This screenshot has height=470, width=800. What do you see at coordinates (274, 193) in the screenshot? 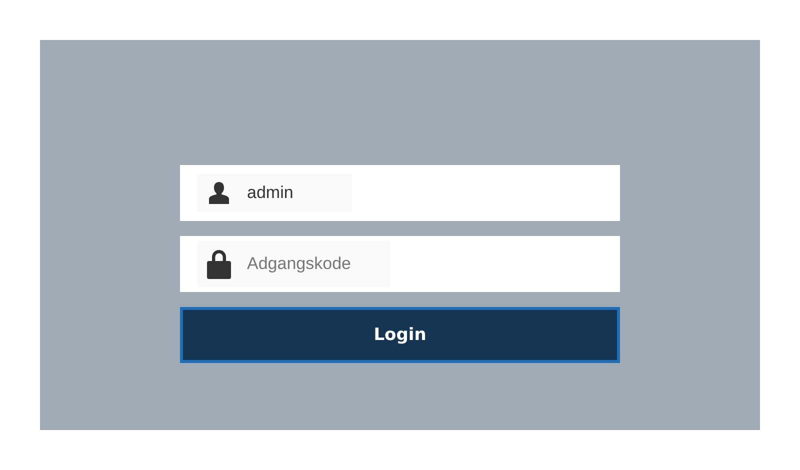
I see `username-field: admin` at bounding box center [274, 193].